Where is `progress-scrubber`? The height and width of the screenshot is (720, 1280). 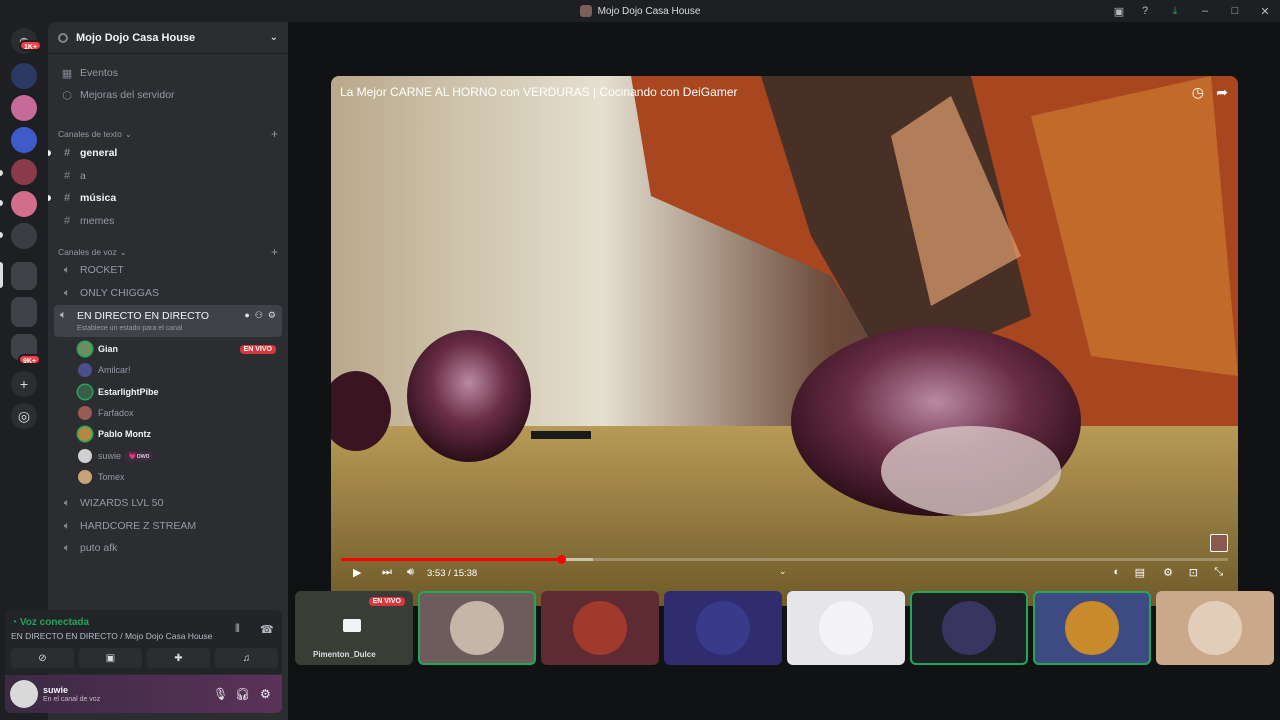
progress-scrubber is located at coordinates (561, 559).